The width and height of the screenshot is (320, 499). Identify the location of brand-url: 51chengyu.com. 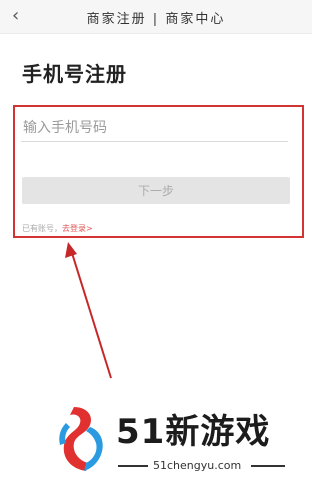
(197, 465).